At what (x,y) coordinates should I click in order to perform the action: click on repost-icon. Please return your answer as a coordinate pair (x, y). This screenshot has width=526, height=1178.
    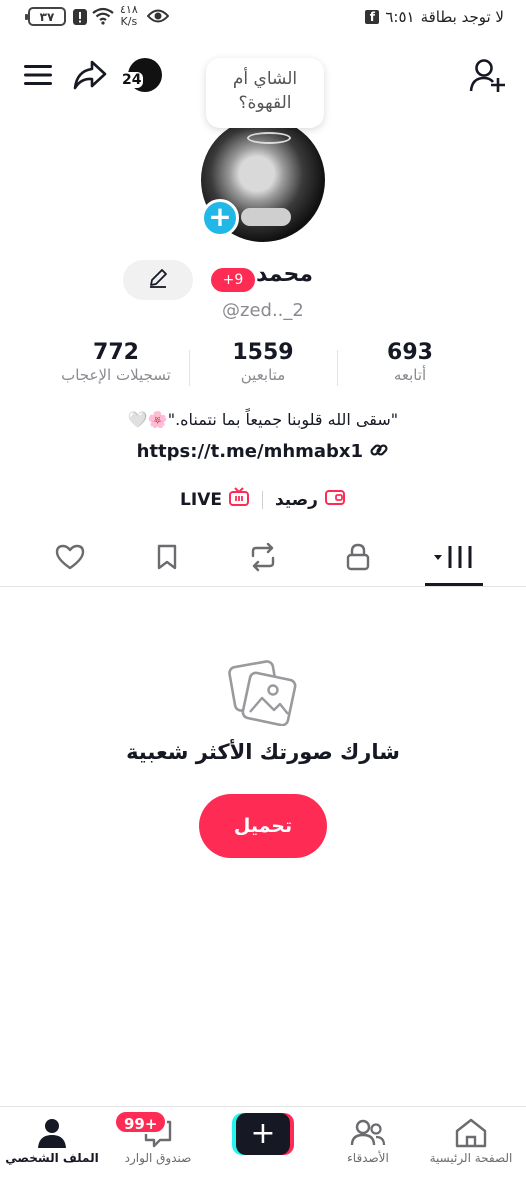
    Looking at the image, I should click on (263, 559).